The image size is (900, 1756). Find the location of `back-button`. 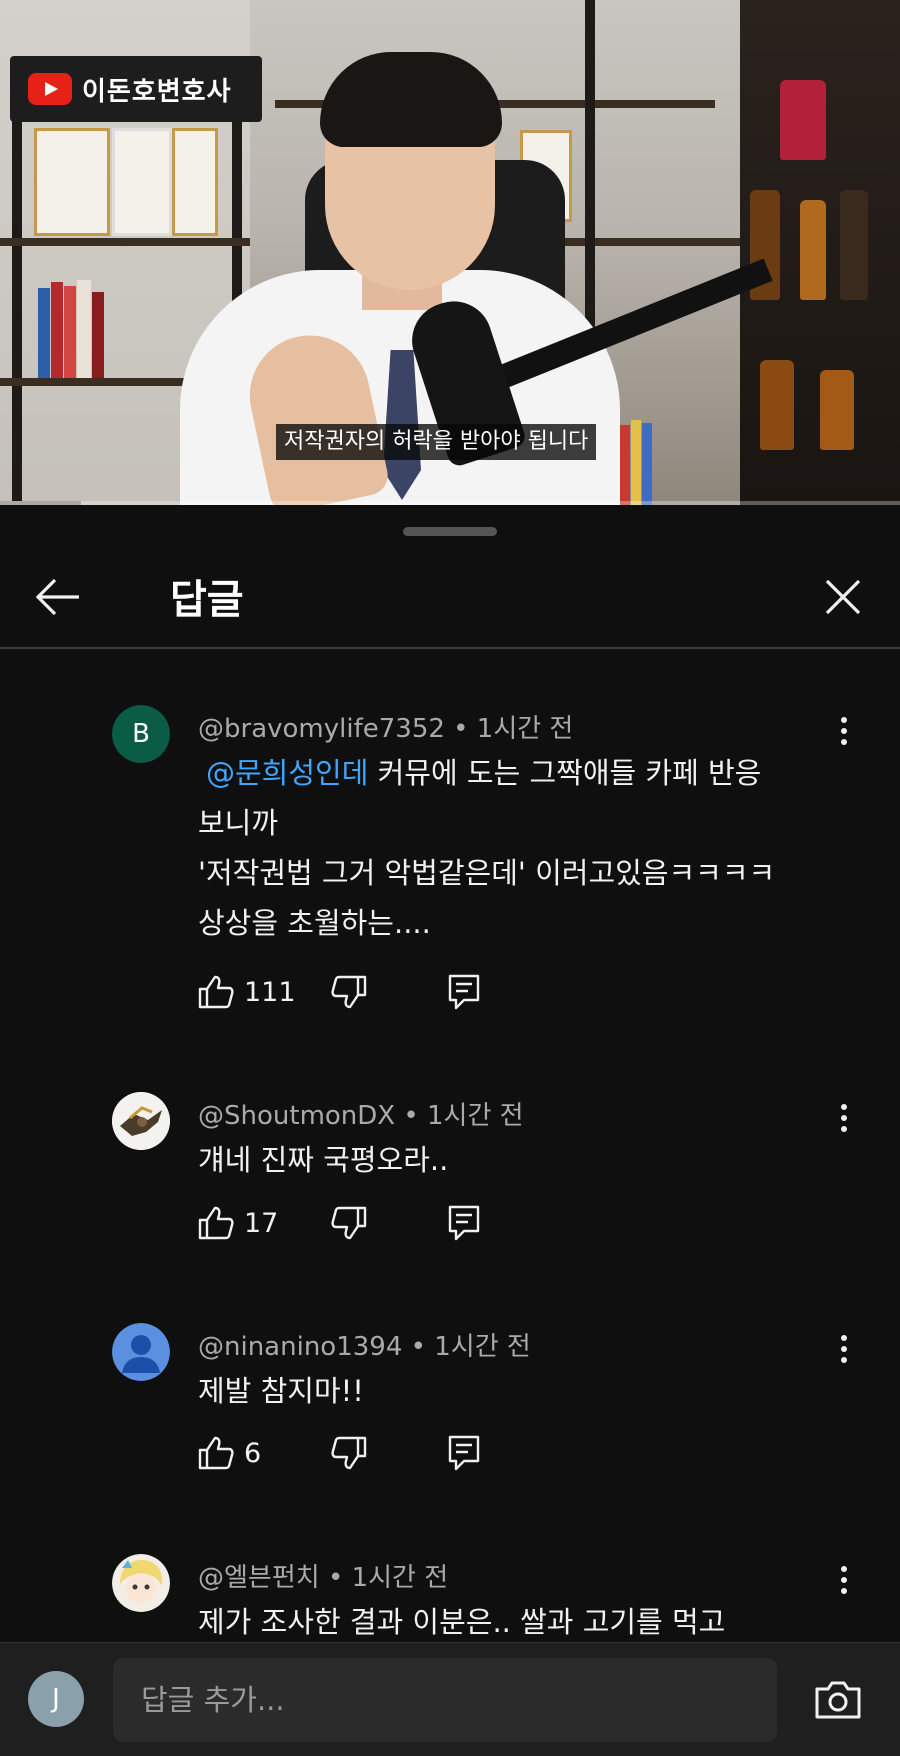

back-button is located at coordinates (58, 597).